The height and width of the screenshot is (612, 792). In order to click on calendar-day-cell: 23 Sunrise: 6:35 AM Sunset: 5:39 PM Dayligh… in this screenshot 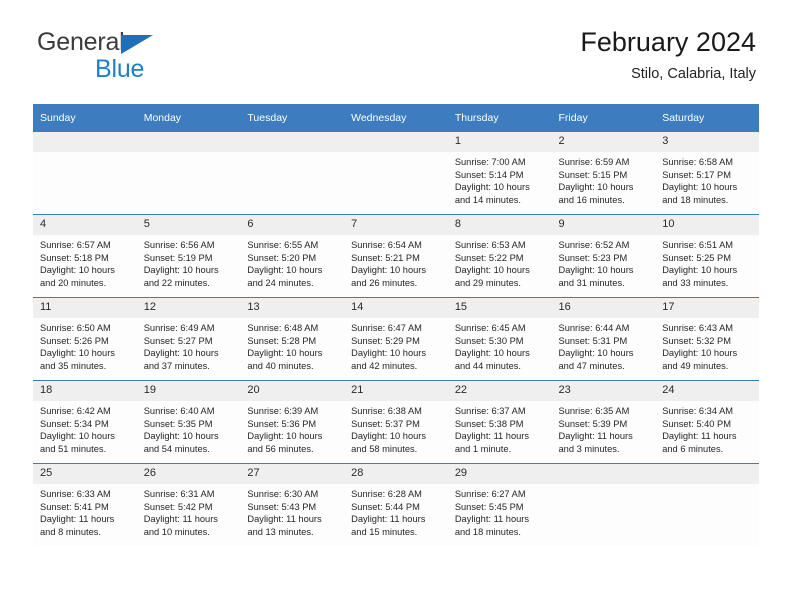, I will do `click(603, 422)`.